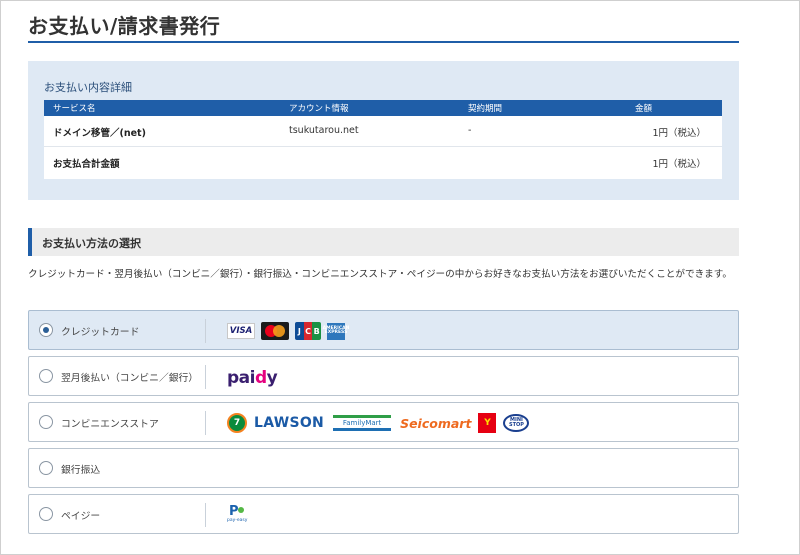 The image size is (800, 555). What do you see at coordinates (237, 520) in the screenshot?
I see `payeasy-logo-text: pay-easy` at bounding box center [237, 520].